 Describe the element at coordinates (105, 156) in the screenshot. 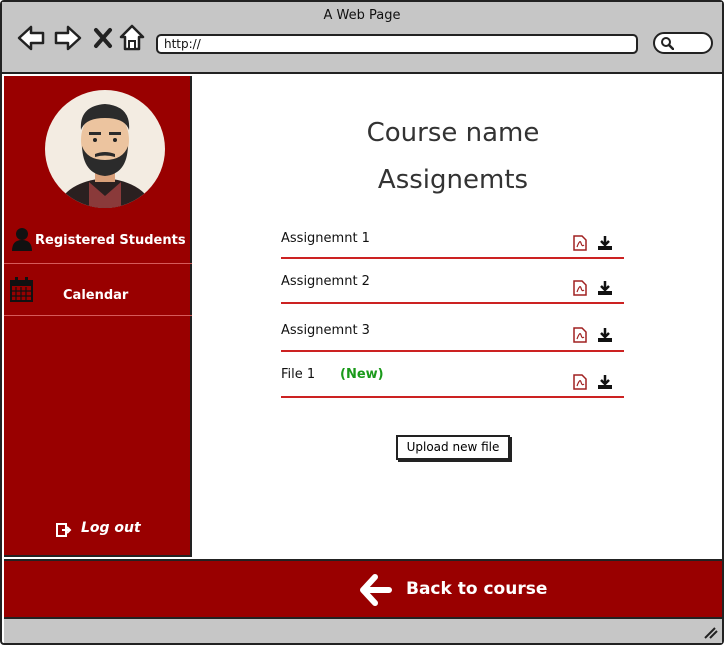

I see `profile-picture` at that location.